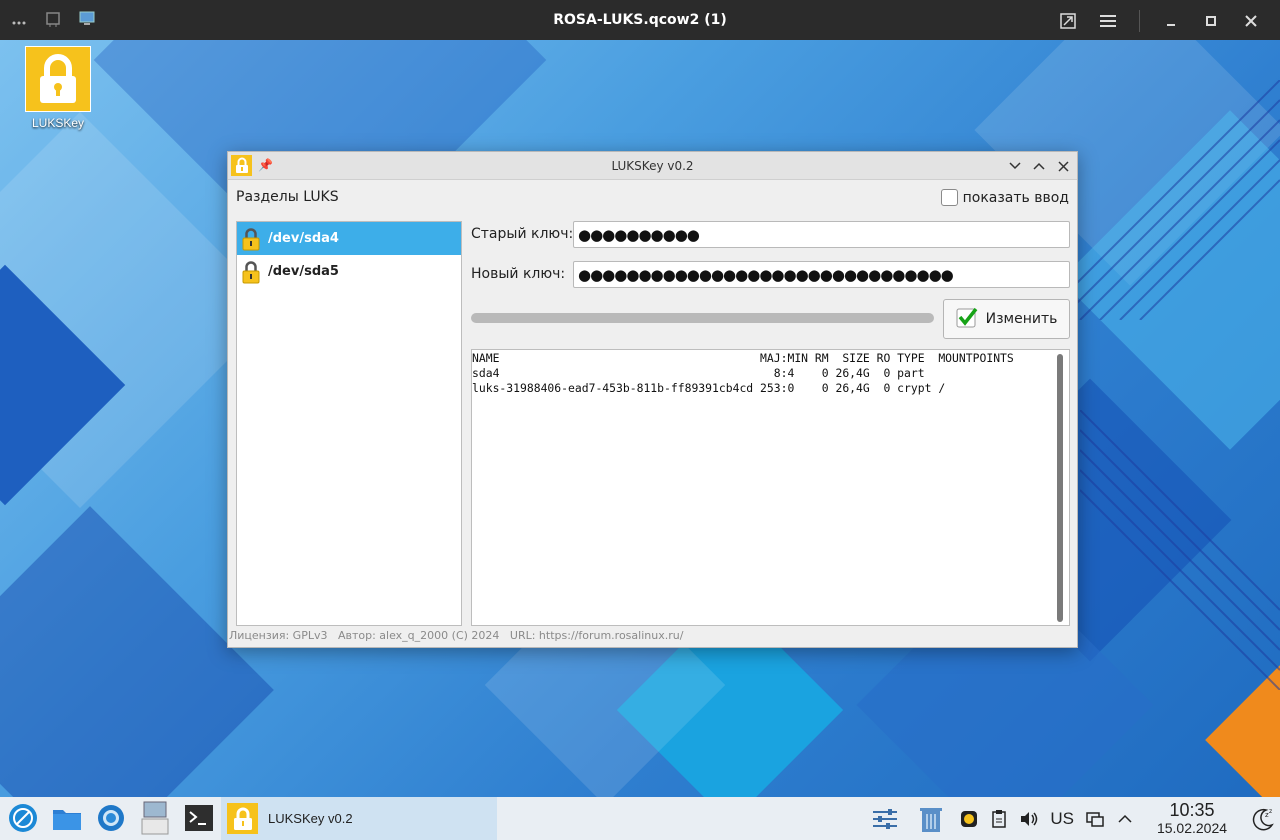  I want to click on window-titlebar: 📌 LUKSKey v0.2, so click(652, 166).